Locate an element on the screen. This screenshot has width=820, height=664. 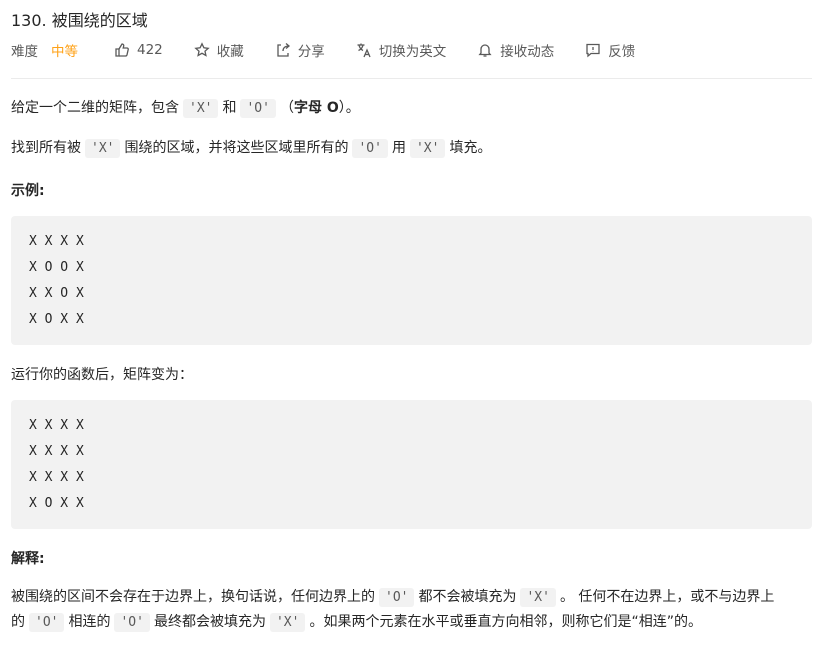
description-paragraph-2: 找到所有被 'X' 围绕的区域，并将这些区域里所有的 'O' 用 'X' 填充。 is located at coordinates (251, 148).